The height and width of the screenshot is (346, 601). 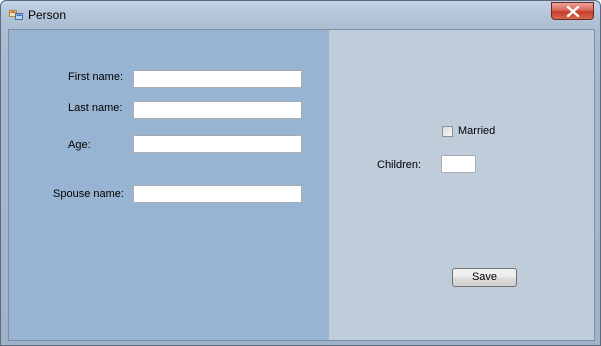 What do you see at coordinates (447, 131) in the screenshot?
I see `married-checkbox` at bounding box center [447, 131].